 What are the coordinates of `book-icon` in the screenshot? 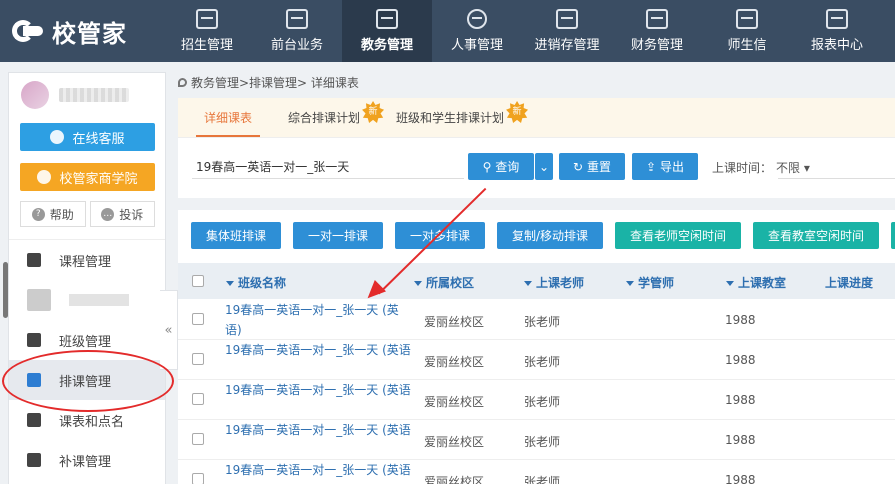 It's located at (387, 19).